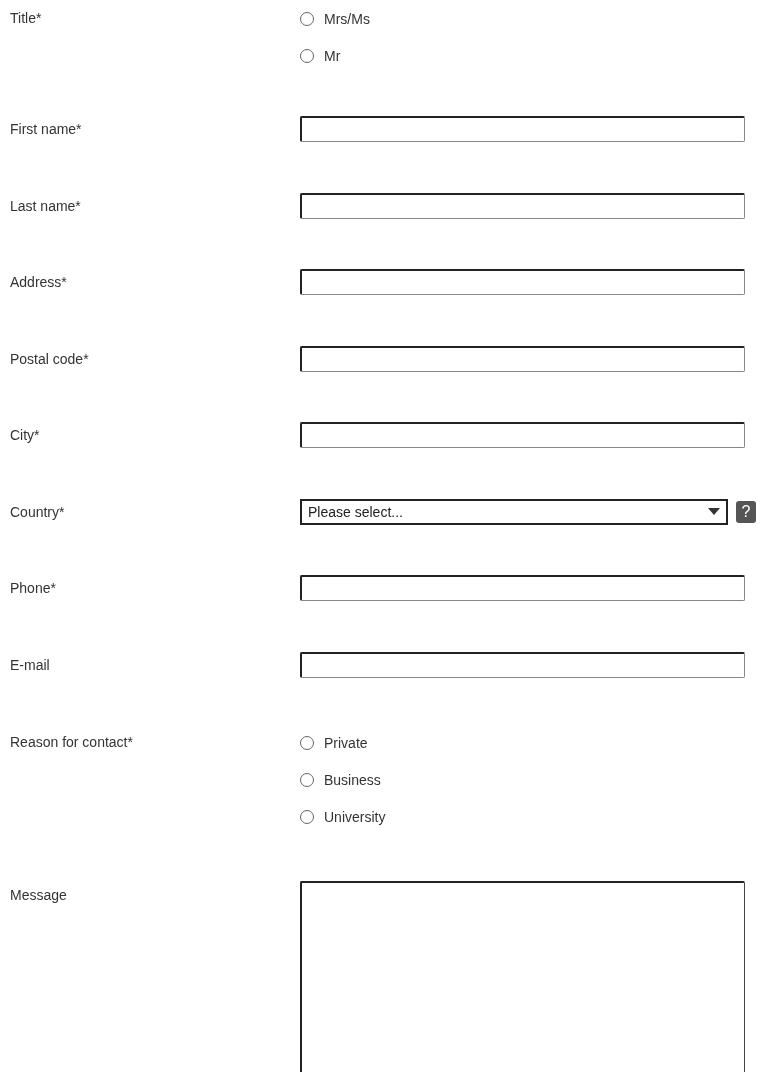 This screenshot has width=771, height=1072. What do you see at coordinates (522, 976) in the screenshot?
I see `message-field` at bounding box center [522, 976].